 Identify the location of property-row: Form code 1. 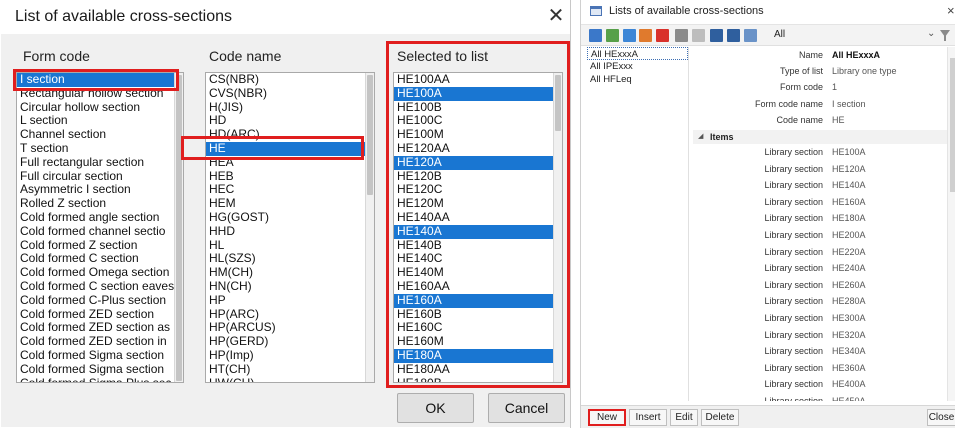
(824, 87).